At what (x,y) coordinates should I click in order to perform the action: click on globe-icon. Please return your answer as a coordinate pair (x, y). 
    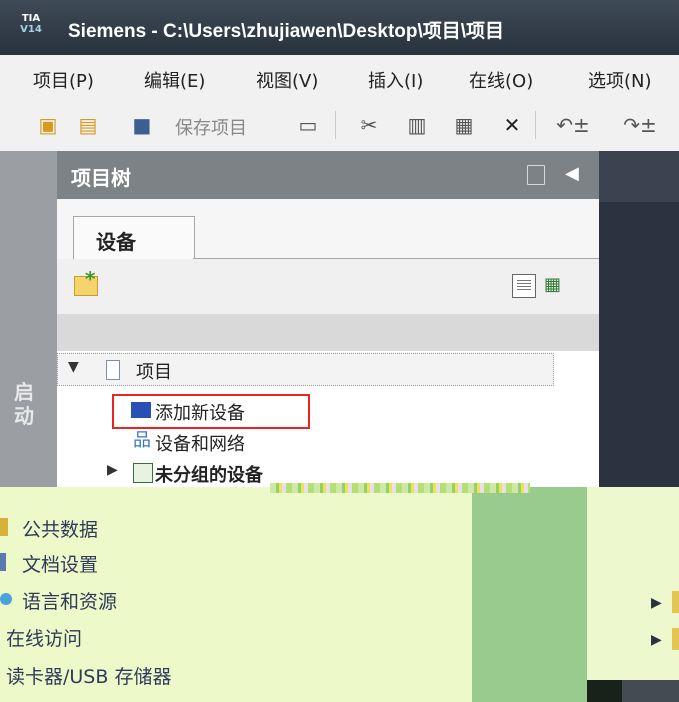
    Looking at the image, I should click on (6, 599).